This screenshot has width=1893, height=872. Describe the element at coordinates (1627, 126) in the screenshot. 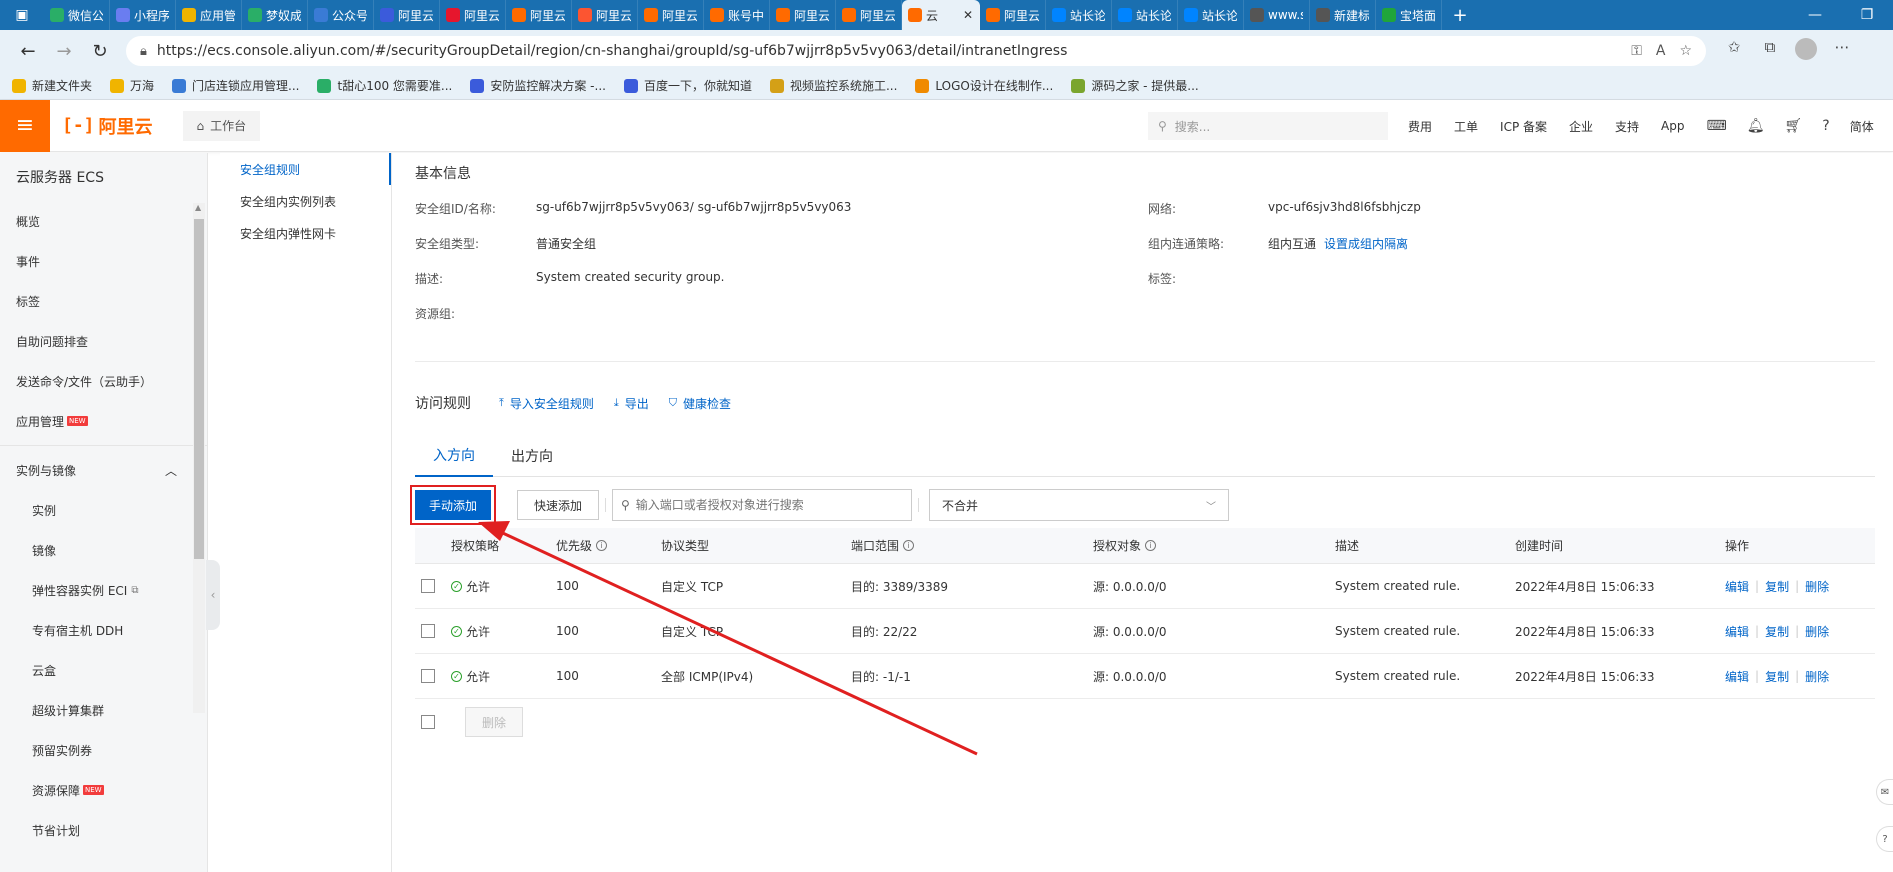

I see `top-menu-support: 支持` at that location.